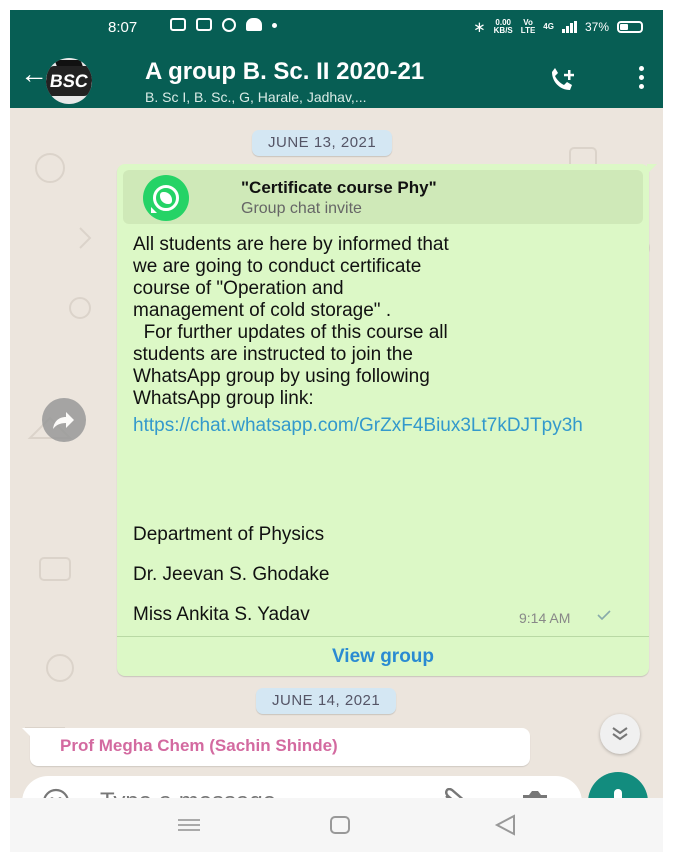 This screenshot has width=673, height=852. I want to click on message-time: 9:14 AM, so click(545, 618).